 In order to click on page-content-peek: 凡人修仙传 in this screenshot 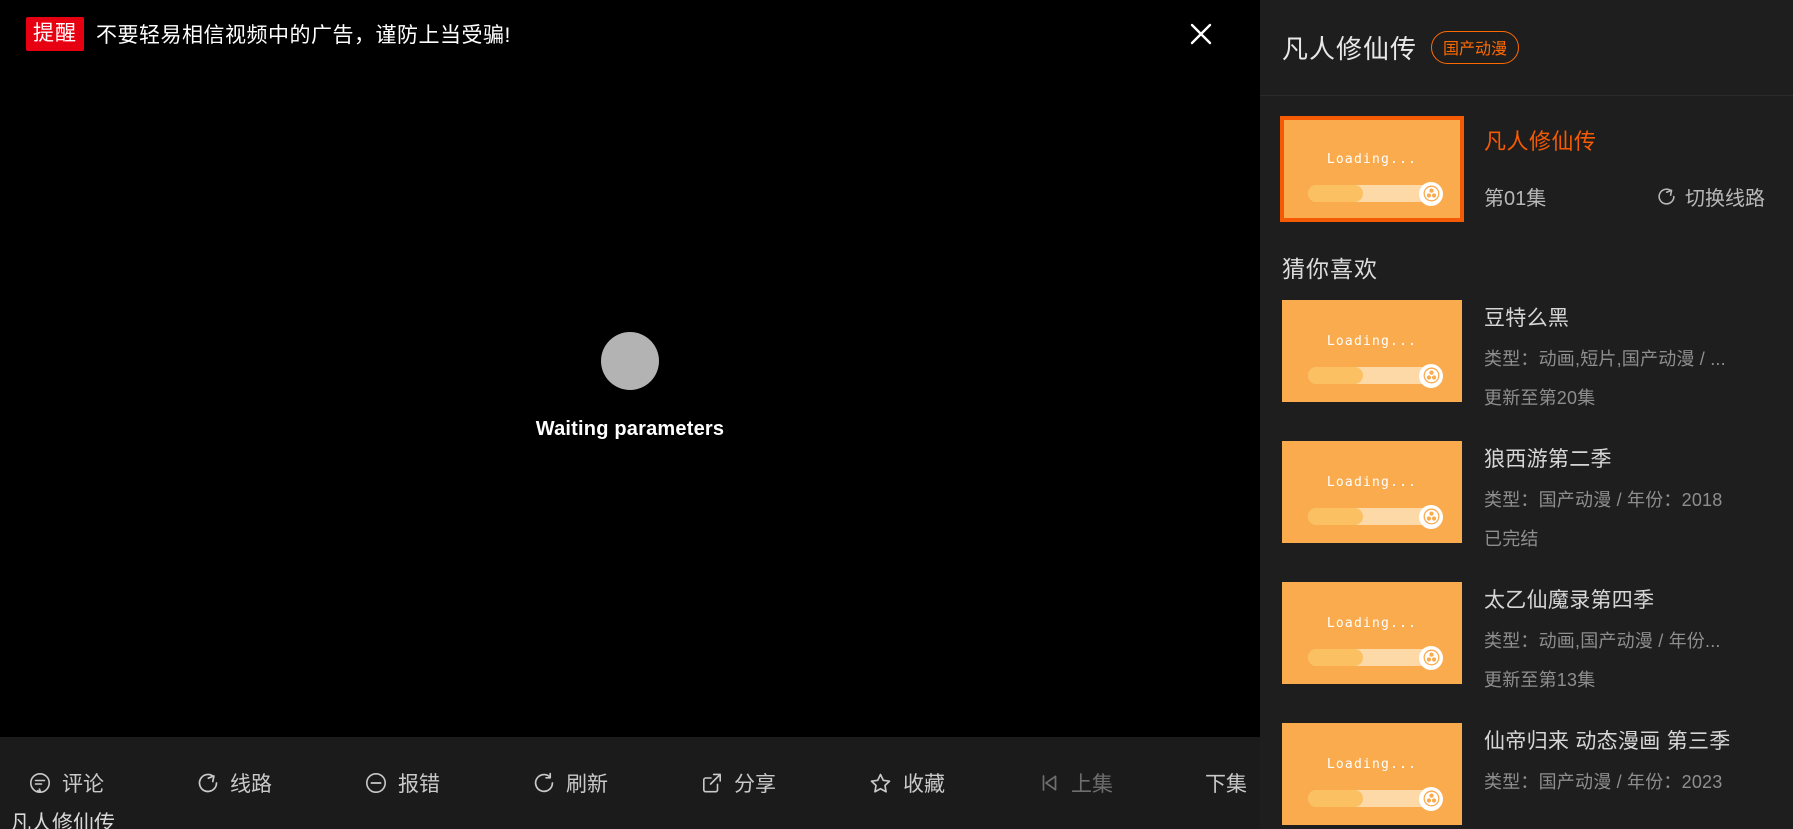, I will do `click(630, 820)`.